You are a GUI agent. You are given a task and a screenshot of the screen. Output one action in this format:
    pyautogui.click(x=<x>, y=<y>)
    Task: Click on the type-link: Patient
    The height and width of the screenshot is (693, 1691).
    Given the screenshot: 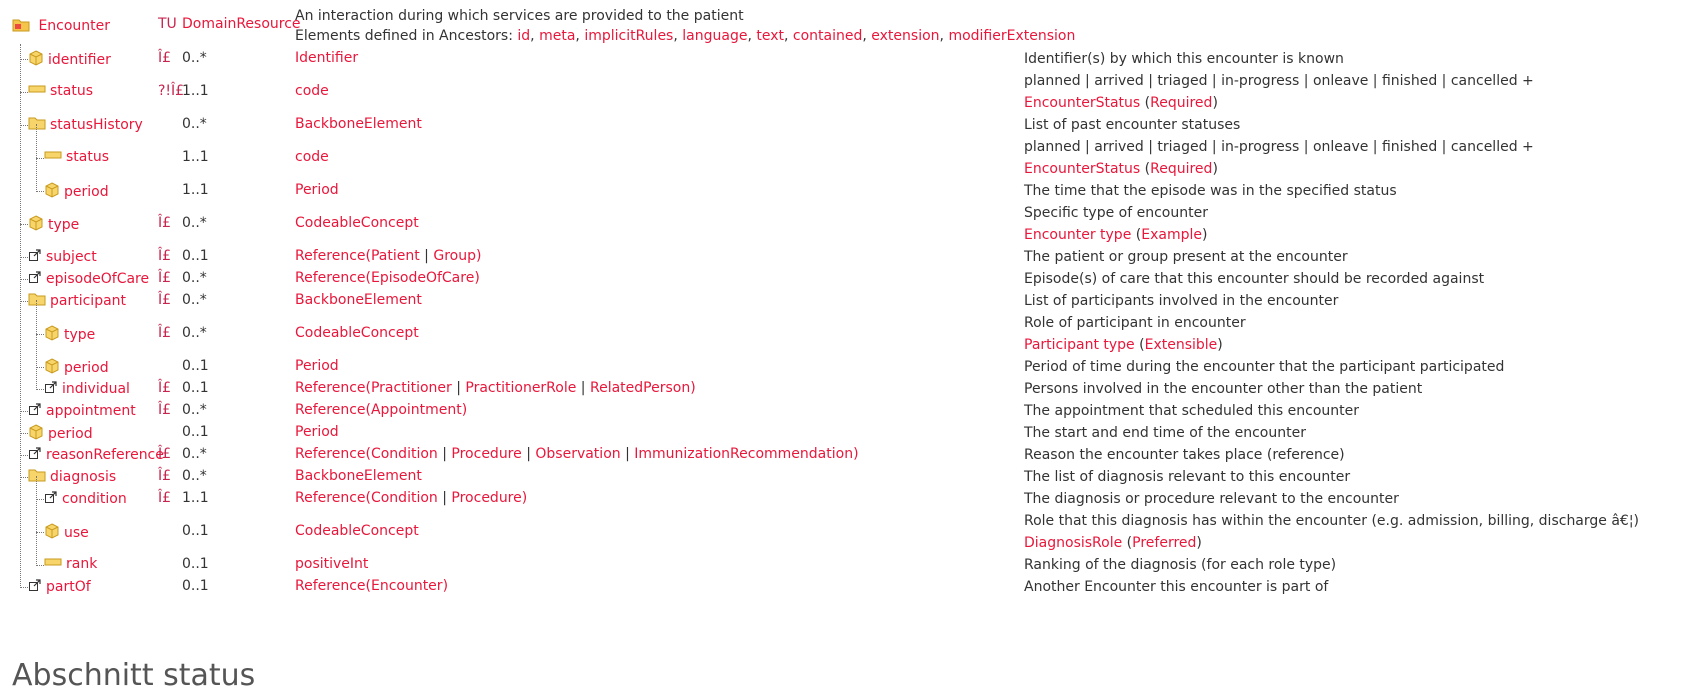 What is the action you would take?
    pyautogui.click(x=395, y=256)
    